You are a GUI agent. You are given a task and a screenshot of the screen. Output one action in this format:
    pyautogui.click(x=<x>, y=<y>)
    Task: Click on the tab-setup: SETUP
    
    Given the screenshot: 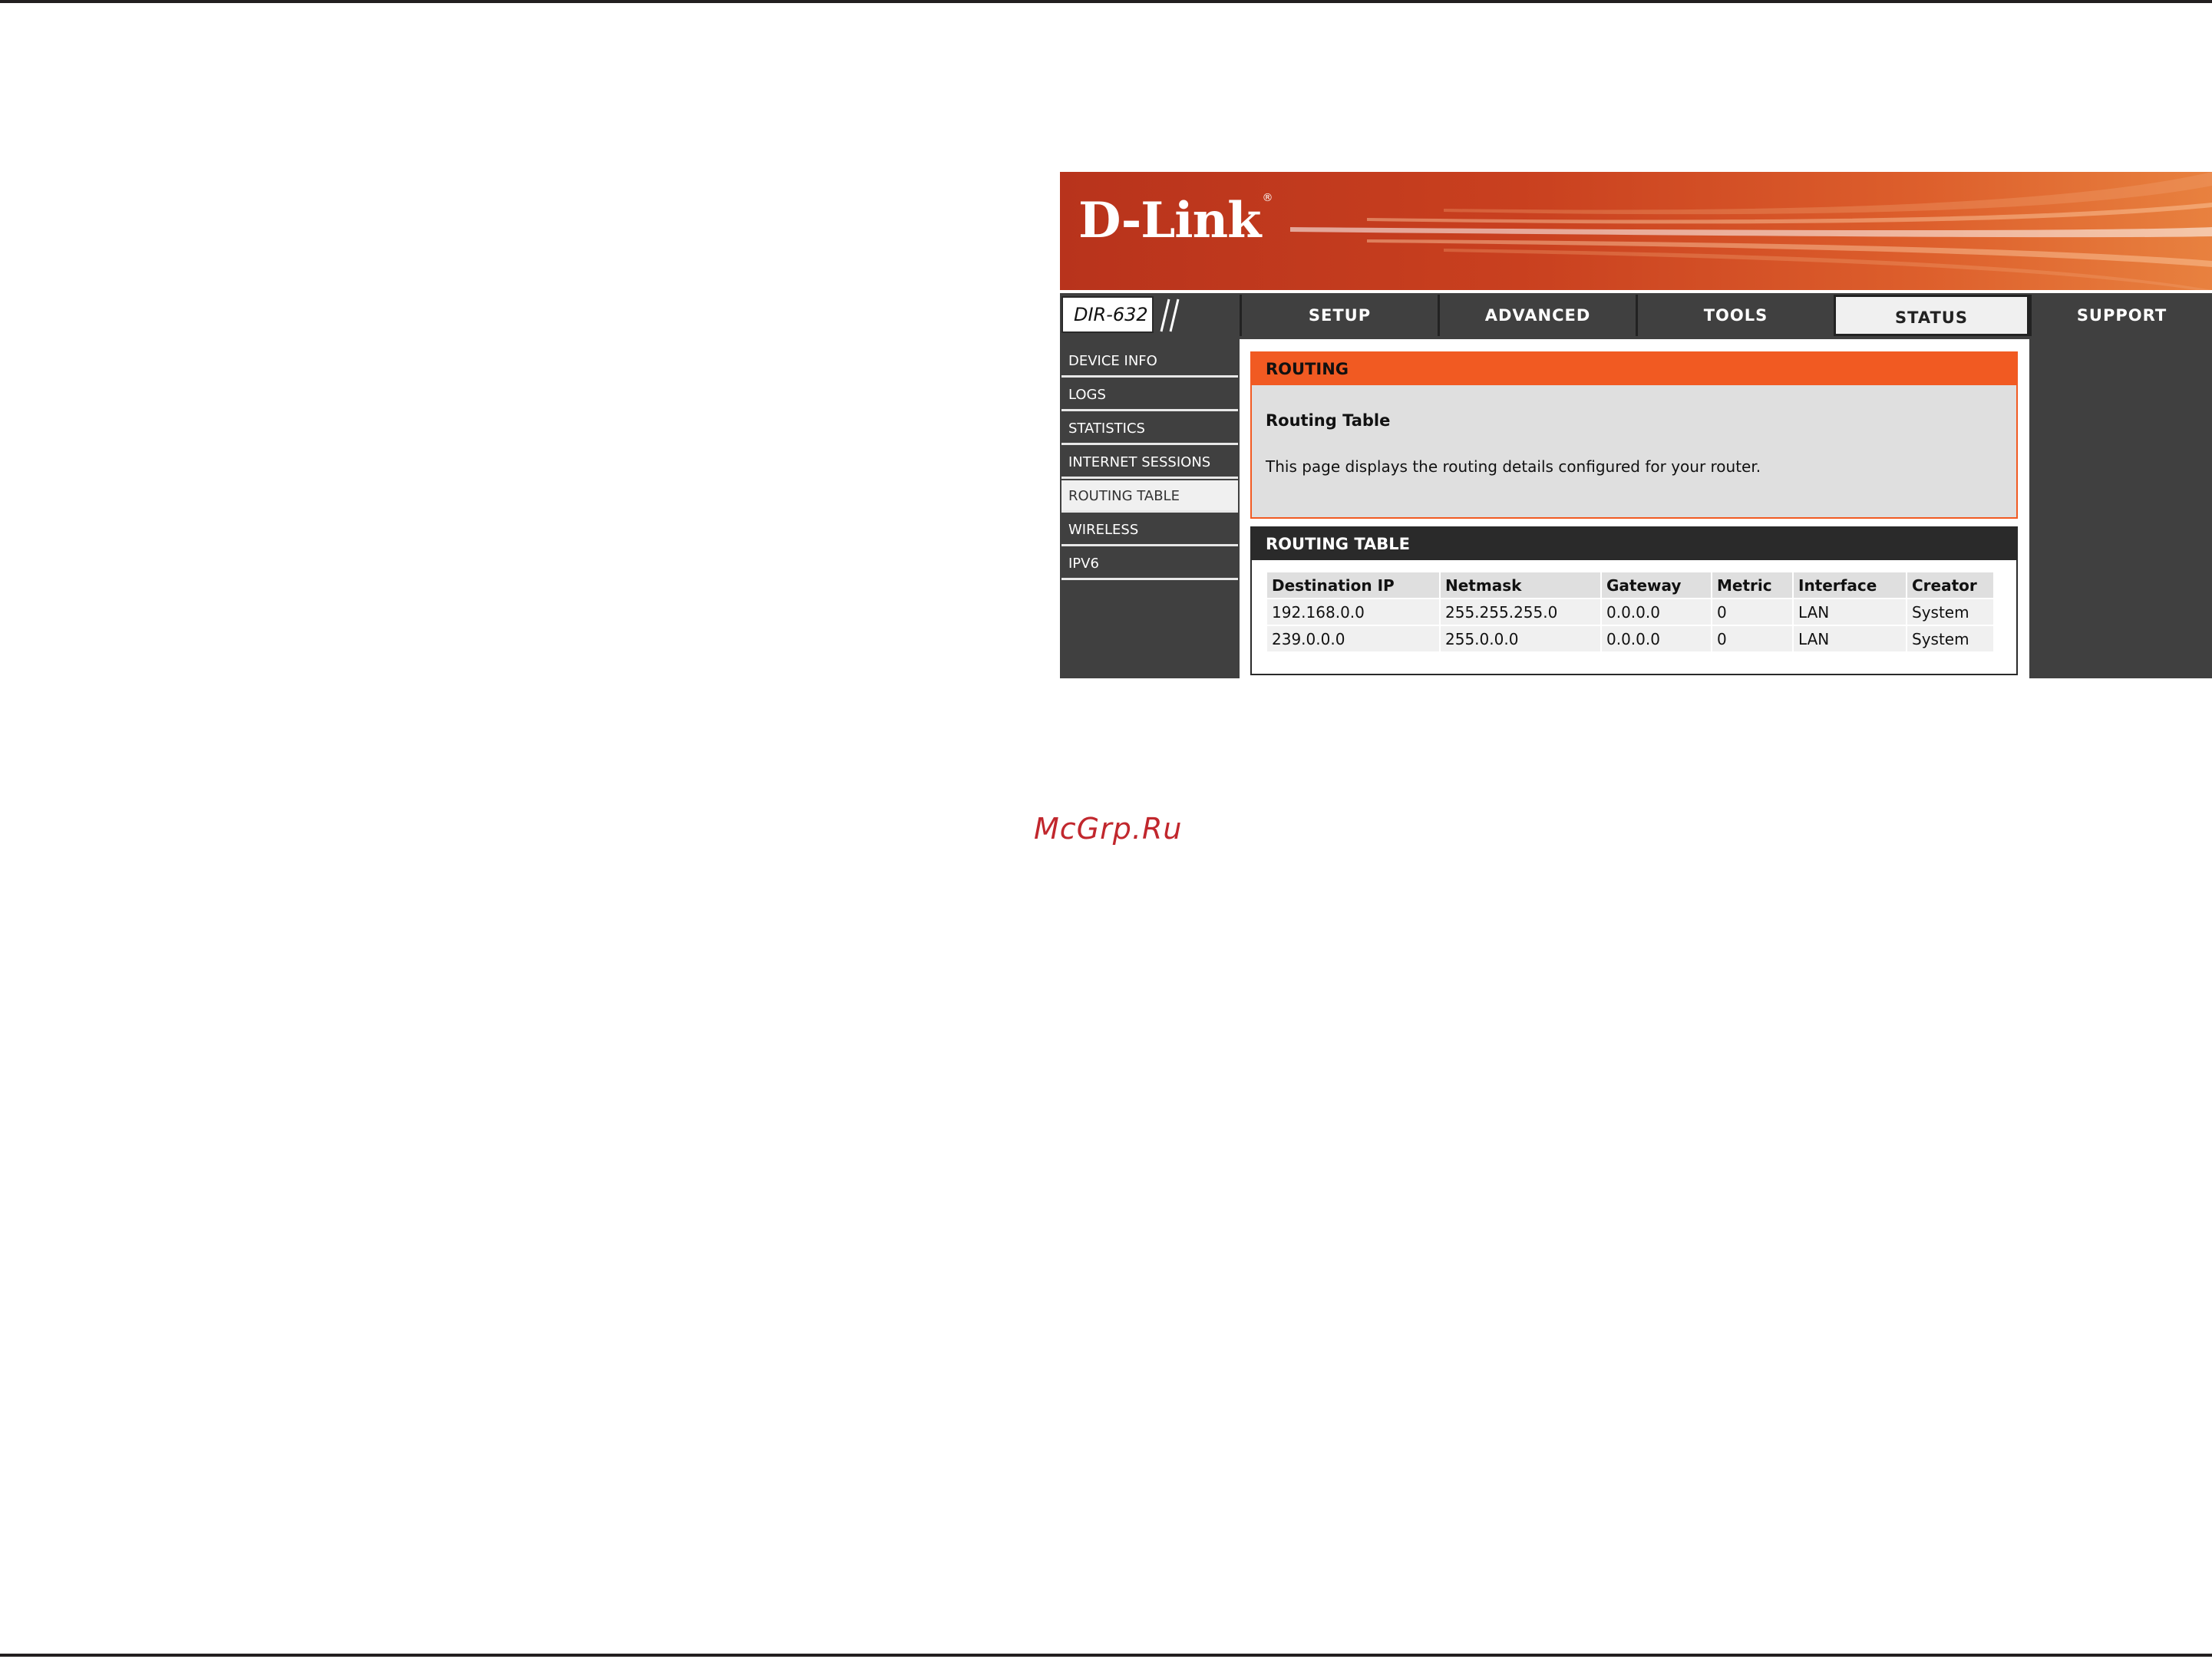 What is the action you would take?
    pyautogui.click(x=1339, y=315)
    